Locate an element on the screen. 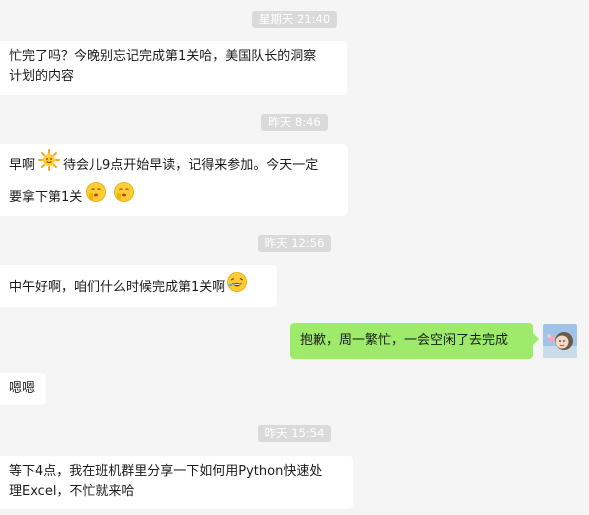  message-text-line: 要拿下第1关 is located at coordinates (174, 196).